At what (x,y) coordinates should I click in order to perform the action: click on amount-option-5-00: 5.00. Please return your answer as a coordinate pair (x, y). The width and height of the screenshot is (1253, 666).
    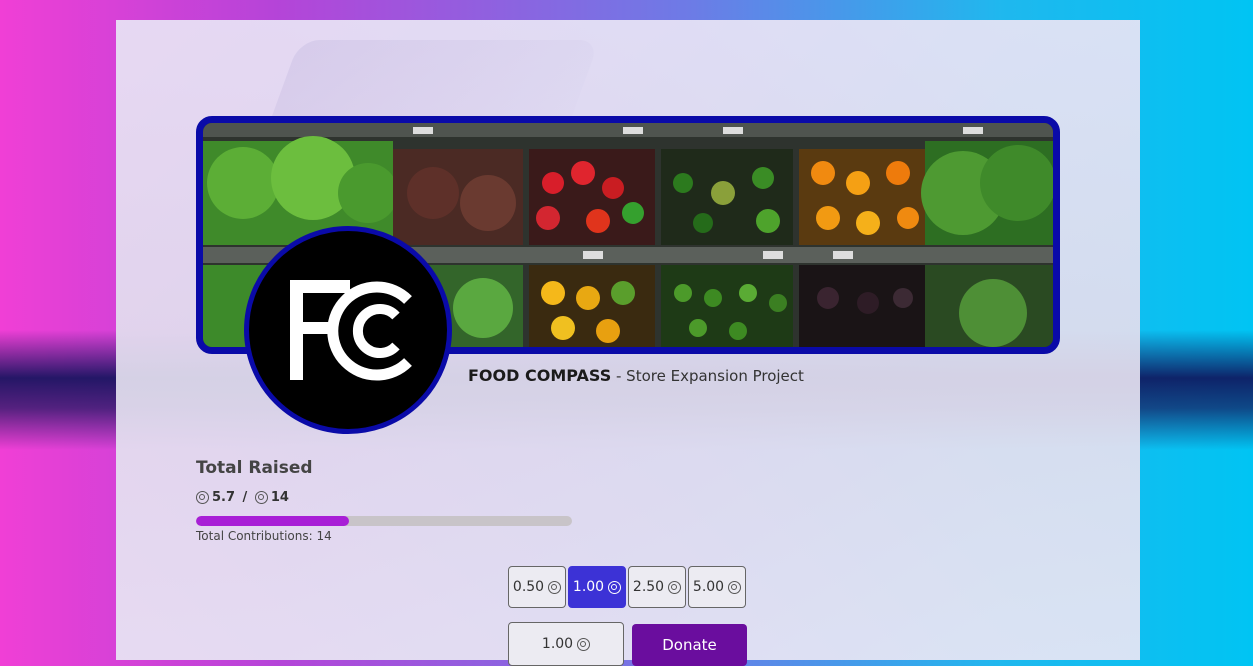
    Looking at the image, I should click on (717, 587).